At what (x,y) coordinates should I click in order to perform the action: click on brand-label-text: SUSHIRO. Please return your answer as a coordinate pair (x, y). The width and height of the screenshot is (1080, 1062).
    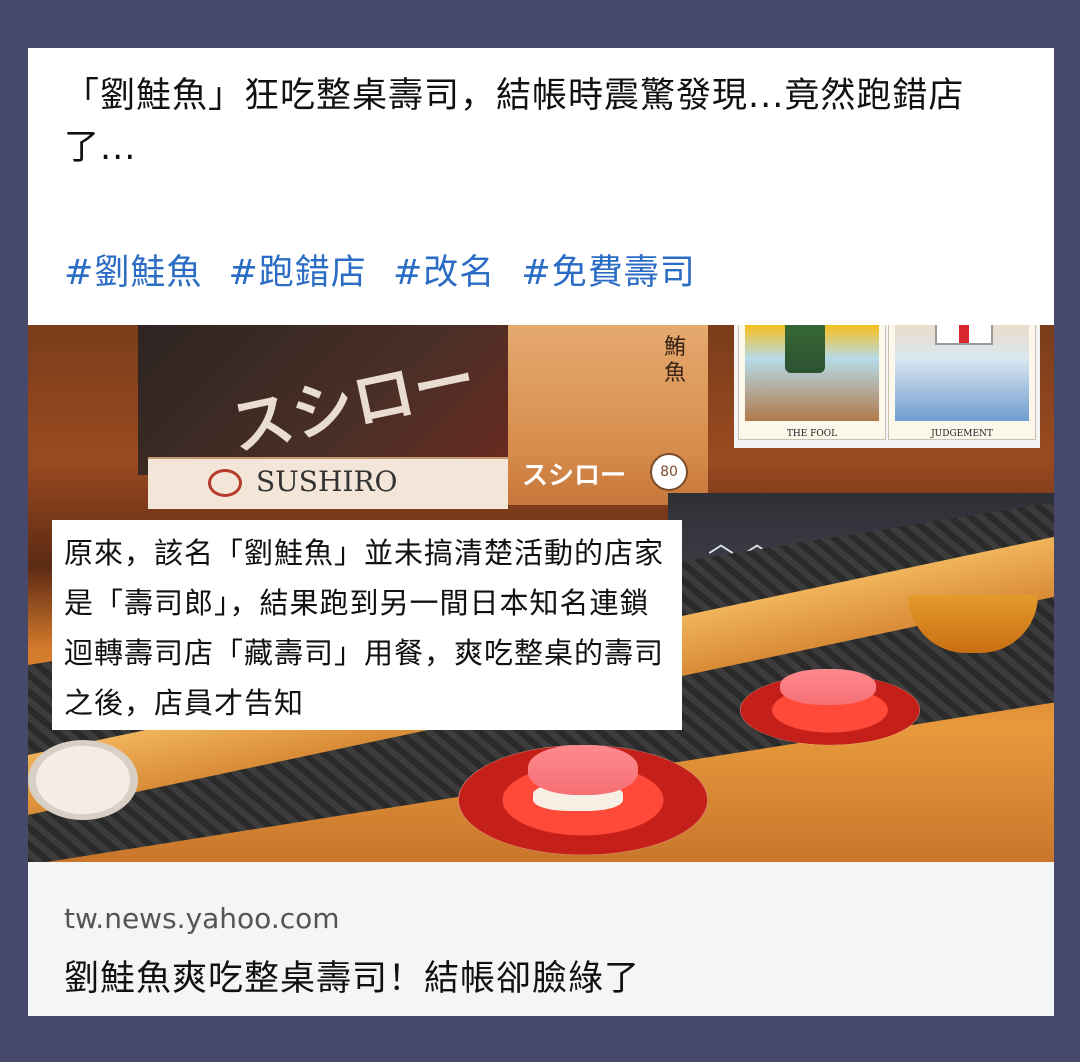
    Looking at the image, I should click on (327, 481).